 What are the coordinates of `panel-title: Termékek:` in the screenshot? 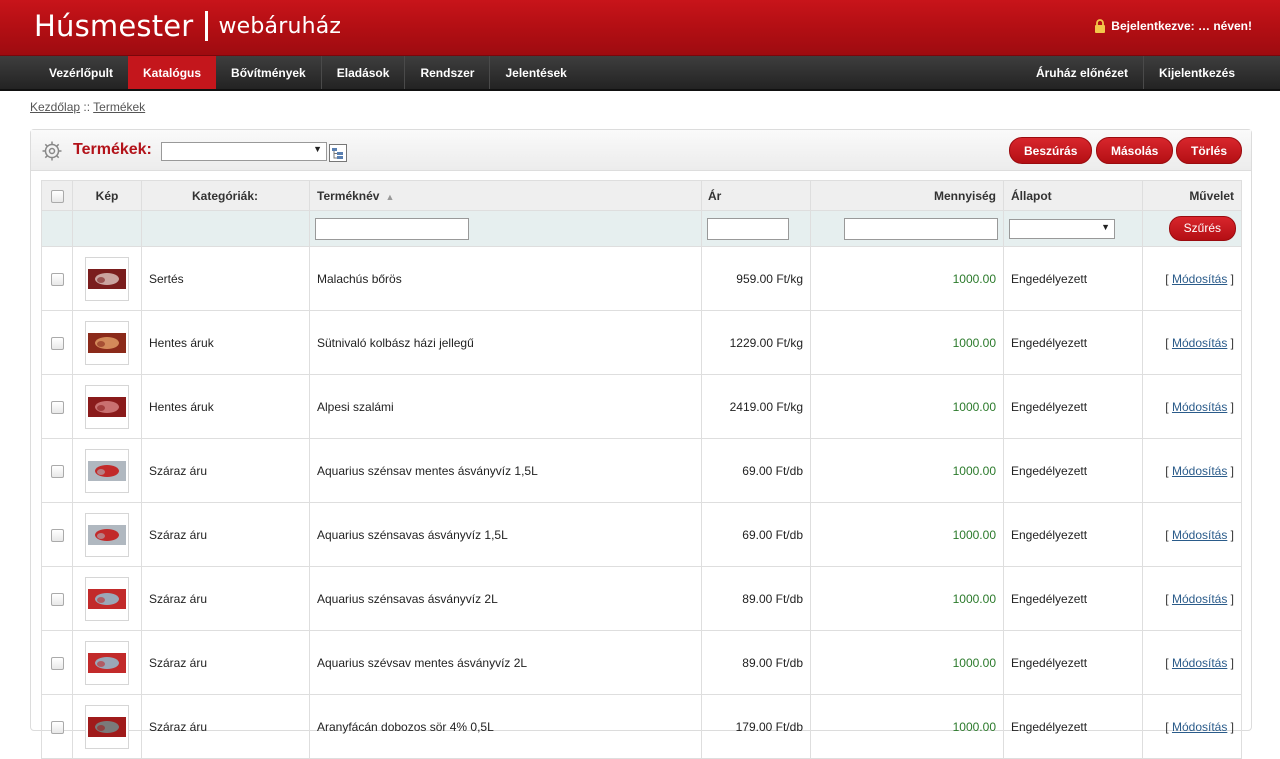 It's located at (112, 149).